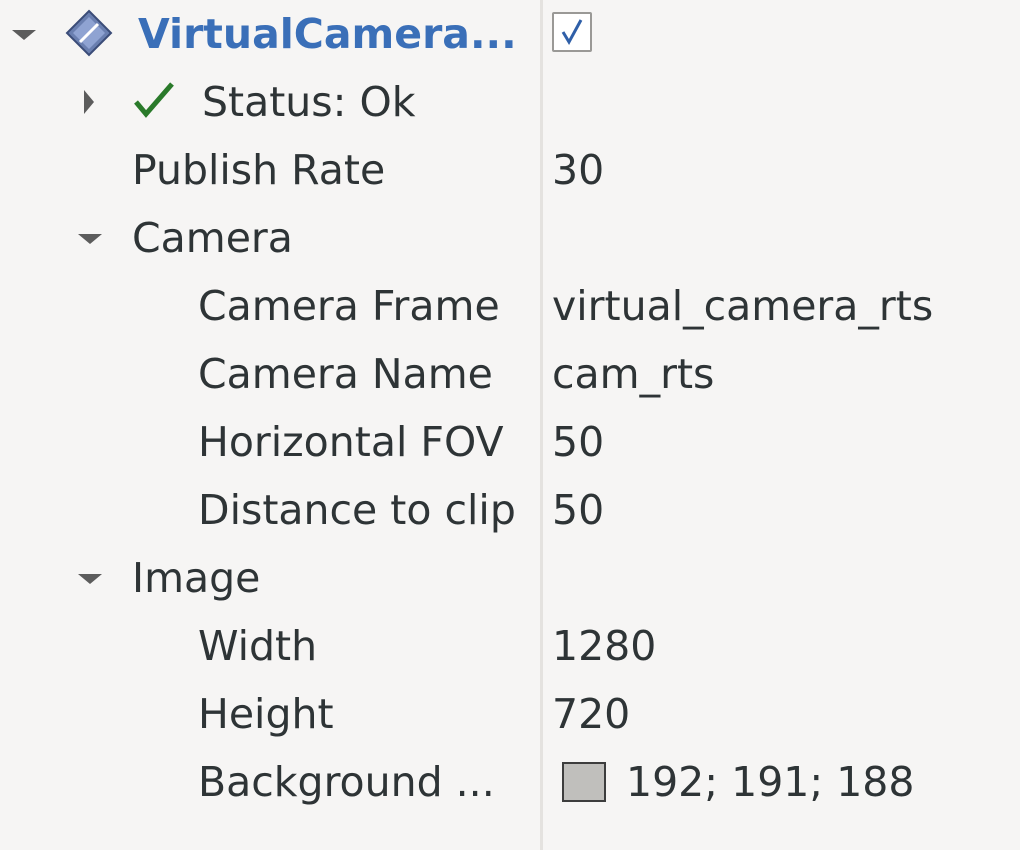 The width and height of the screenshot is (1020, 850). I want to click on color-swatch, so click(584, 782).